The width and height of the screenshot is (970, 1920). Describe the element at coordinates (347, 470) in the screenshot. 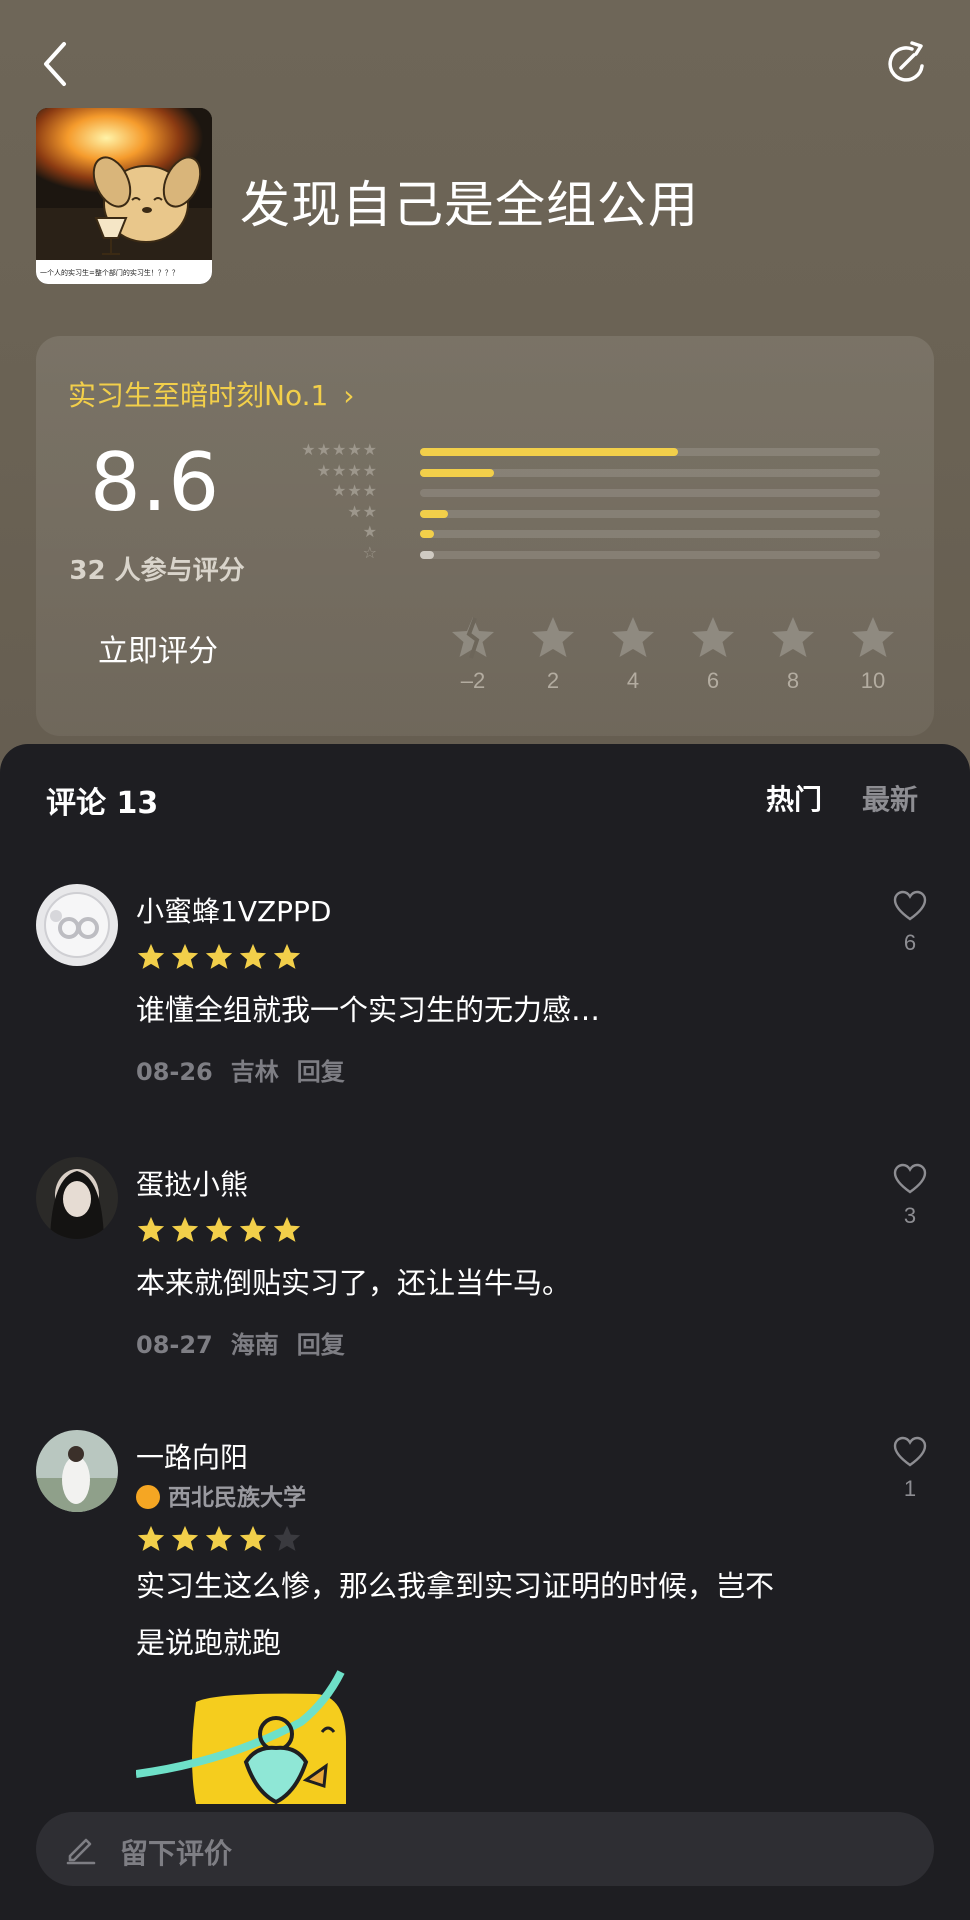

I see `distribution-stars: ★★★★` at that location.